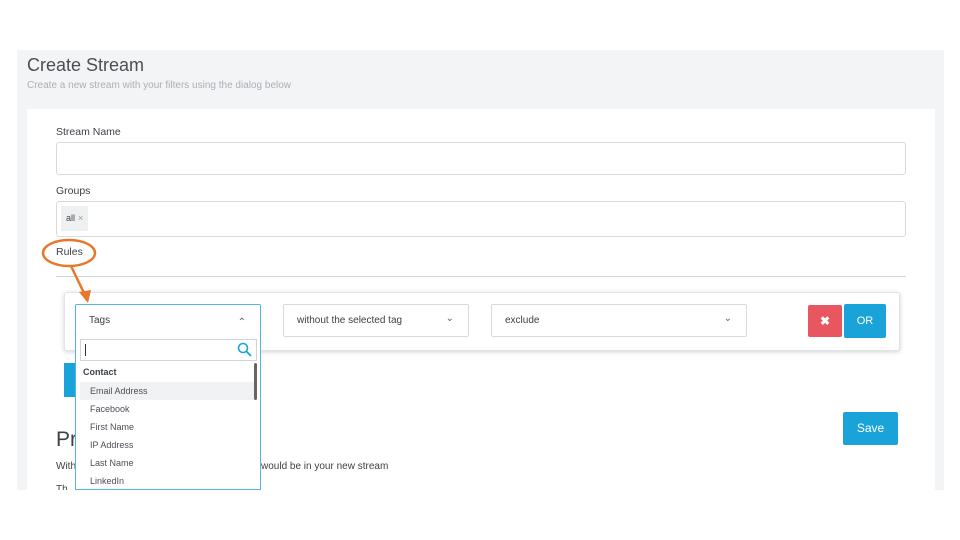 The width and height of the screenshot is (960, 540). I want to click on or-button: OR, so click(865, 321).